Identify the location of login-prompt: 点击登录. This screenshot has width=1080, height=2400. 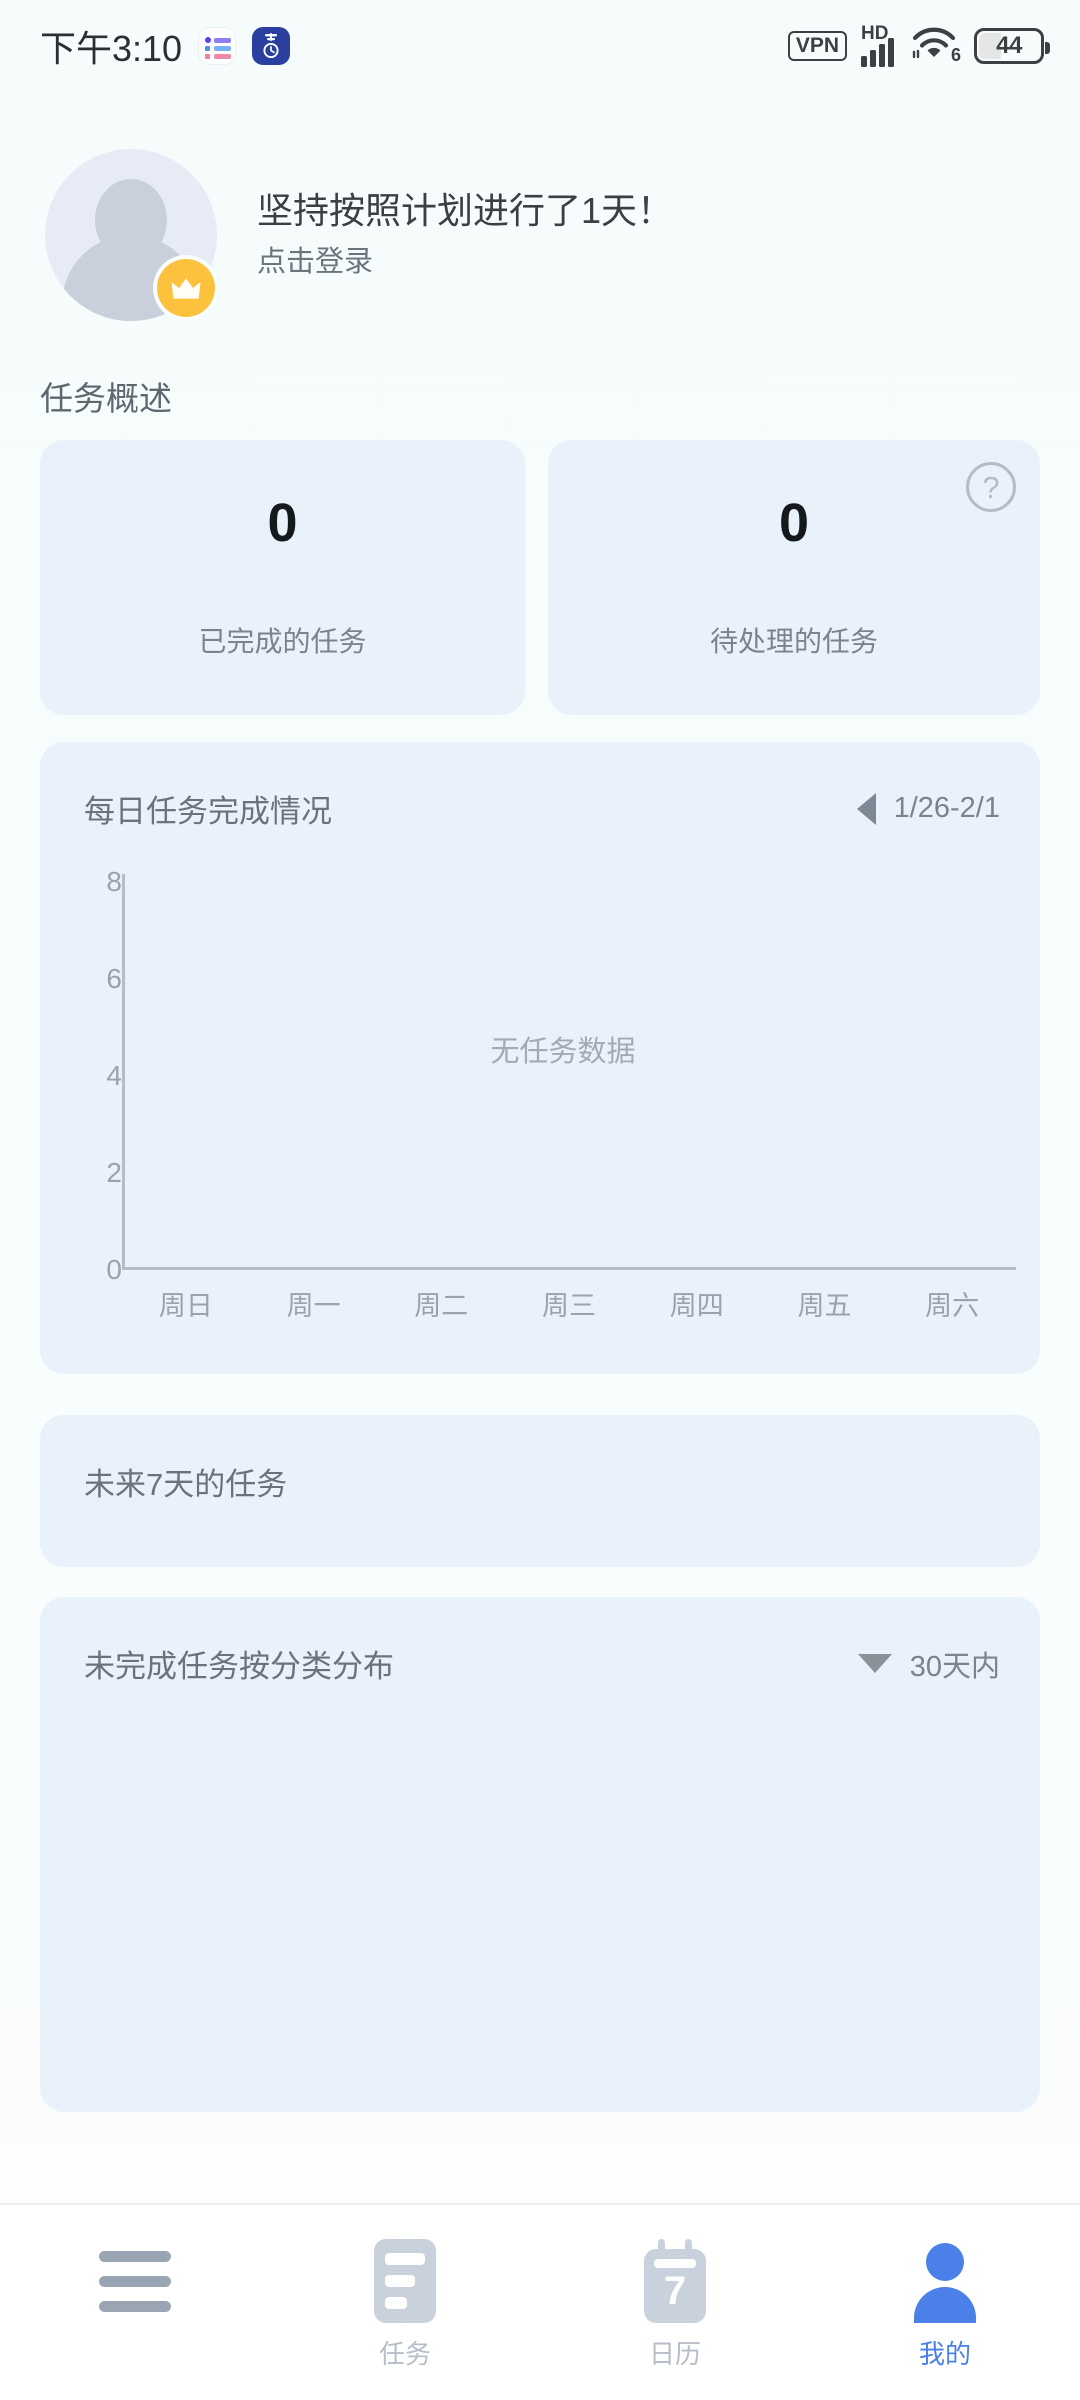
(465, 262).